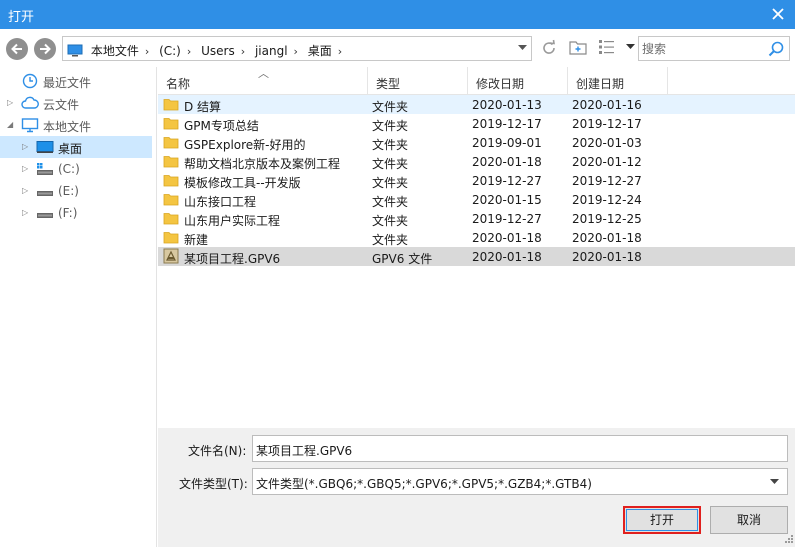 The image size is (795, 547). I want to click on table-row: D 结算 文件夹 2020-01-13 2020-01-16, so click(476, 104).